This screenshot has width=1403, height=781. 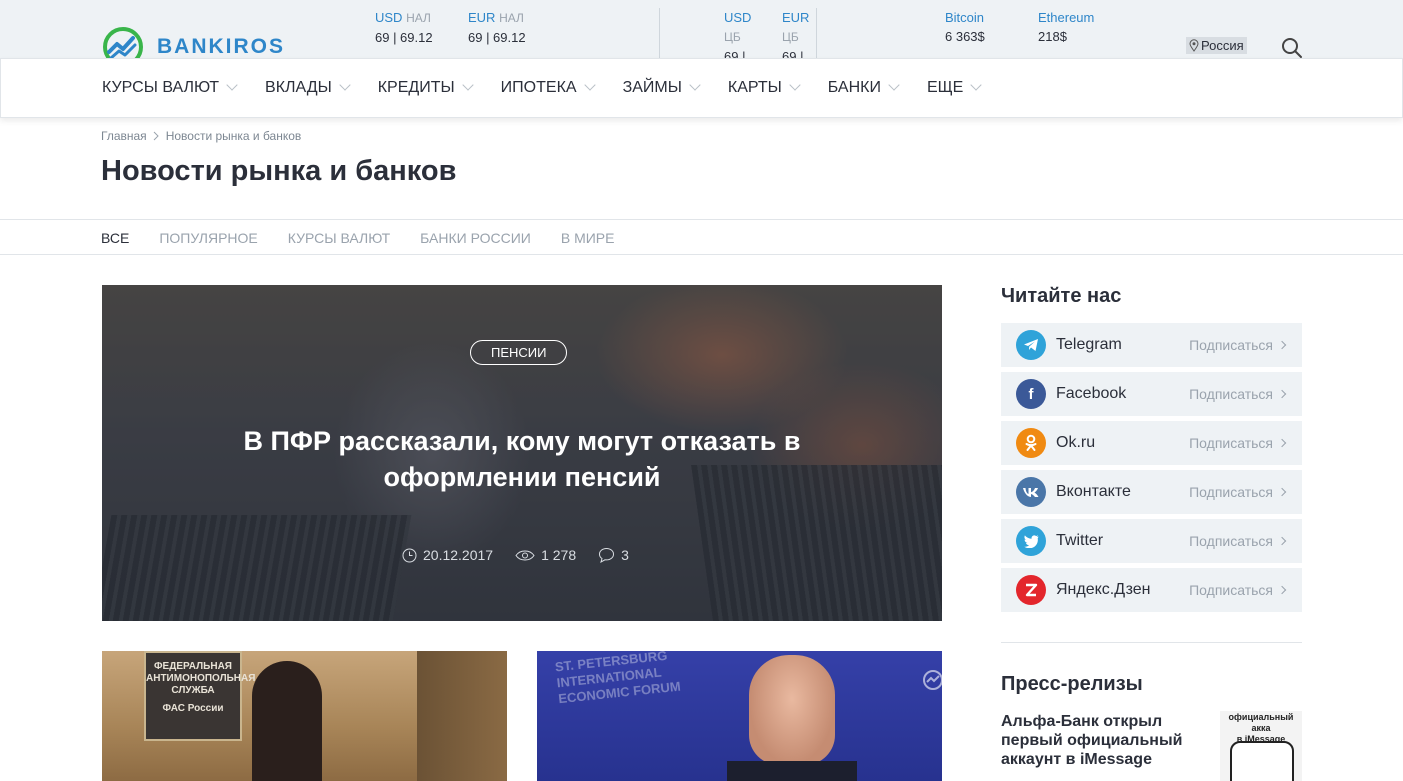 I want to click on ok-icon, so click(x=1031, y=443).